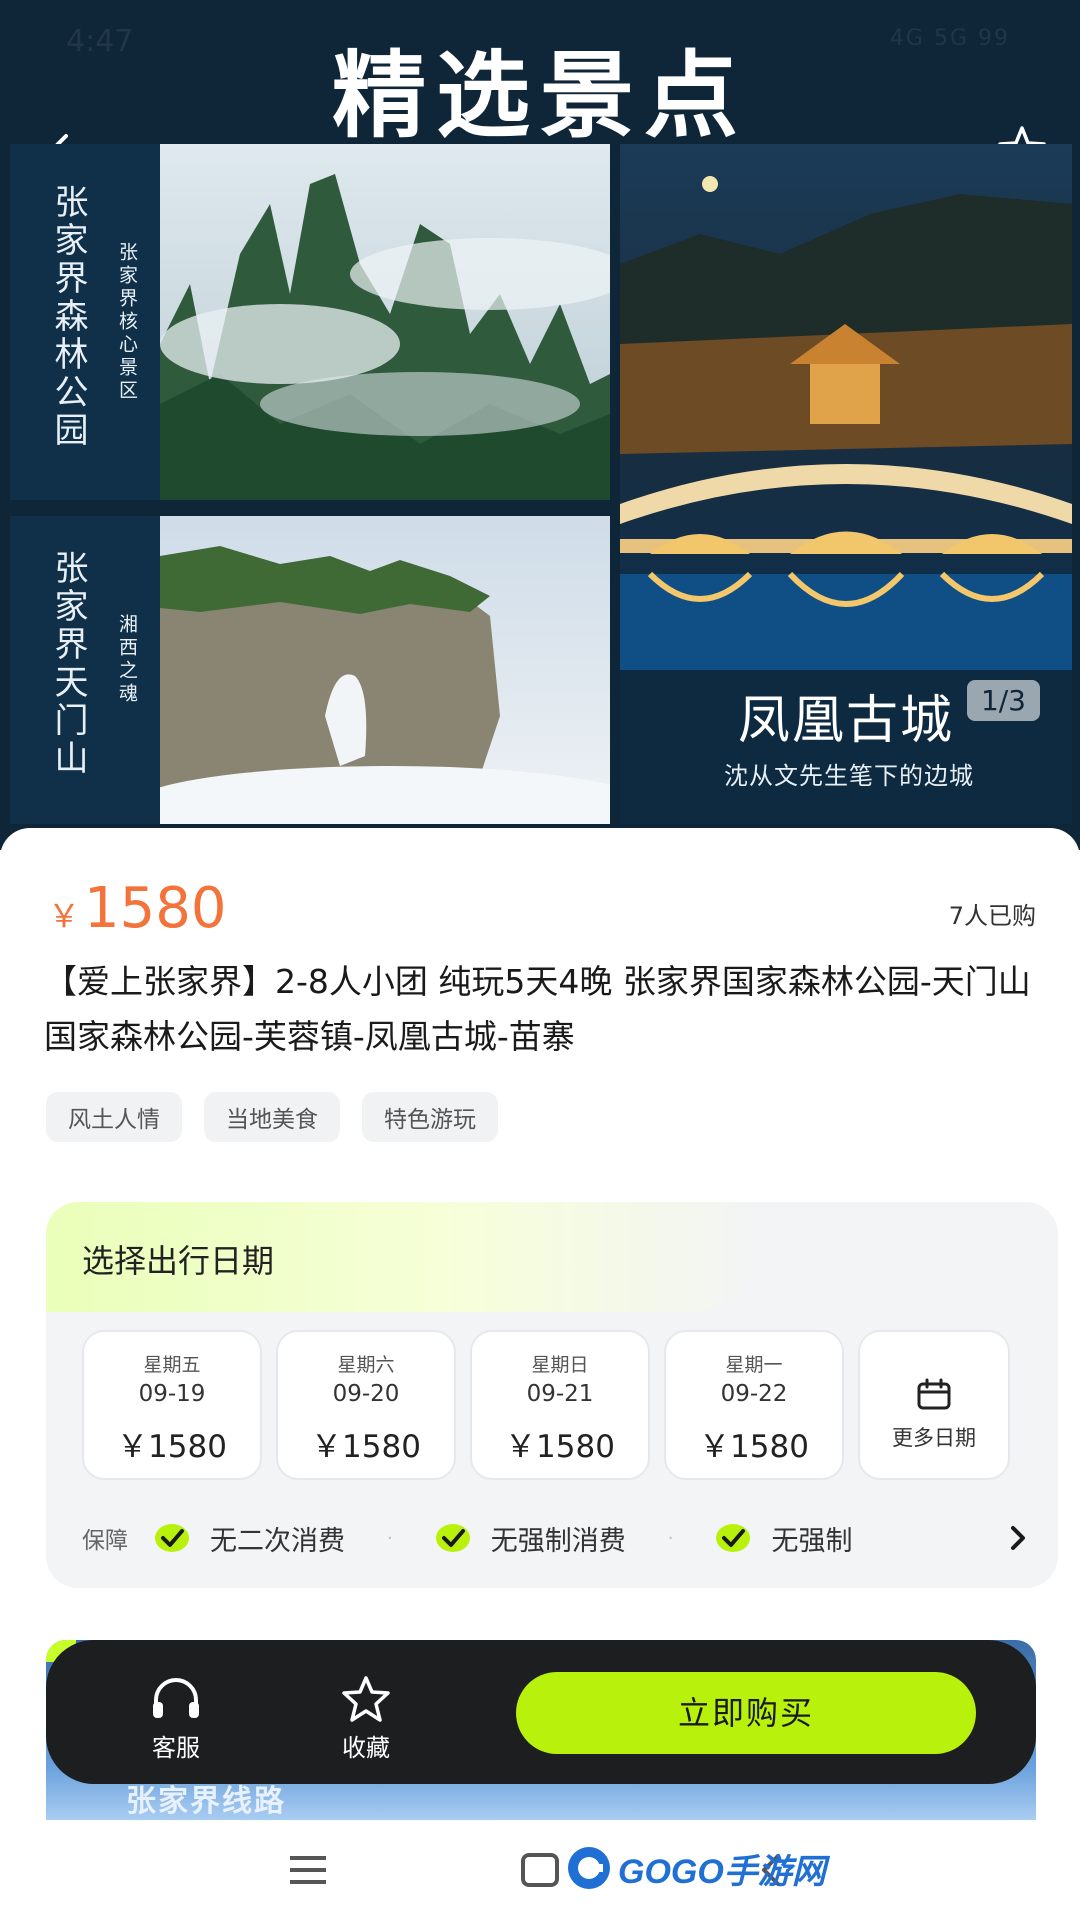 This screenshot has height=1920, width=1080. I want to click on buy-now-button: 立即购买, so click(746, 1713).